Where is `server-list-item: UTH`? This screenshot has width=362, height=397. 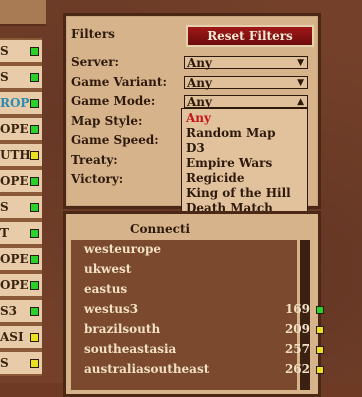 server-list-item: UTH is located at coordinates (21, 155).